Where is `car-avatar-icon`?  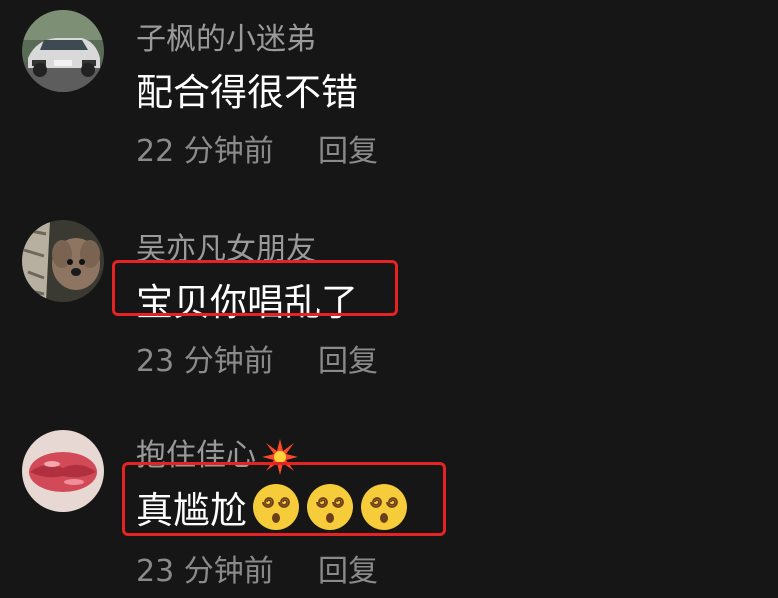
car-avatar-icon is located at coordinates (63, 51).